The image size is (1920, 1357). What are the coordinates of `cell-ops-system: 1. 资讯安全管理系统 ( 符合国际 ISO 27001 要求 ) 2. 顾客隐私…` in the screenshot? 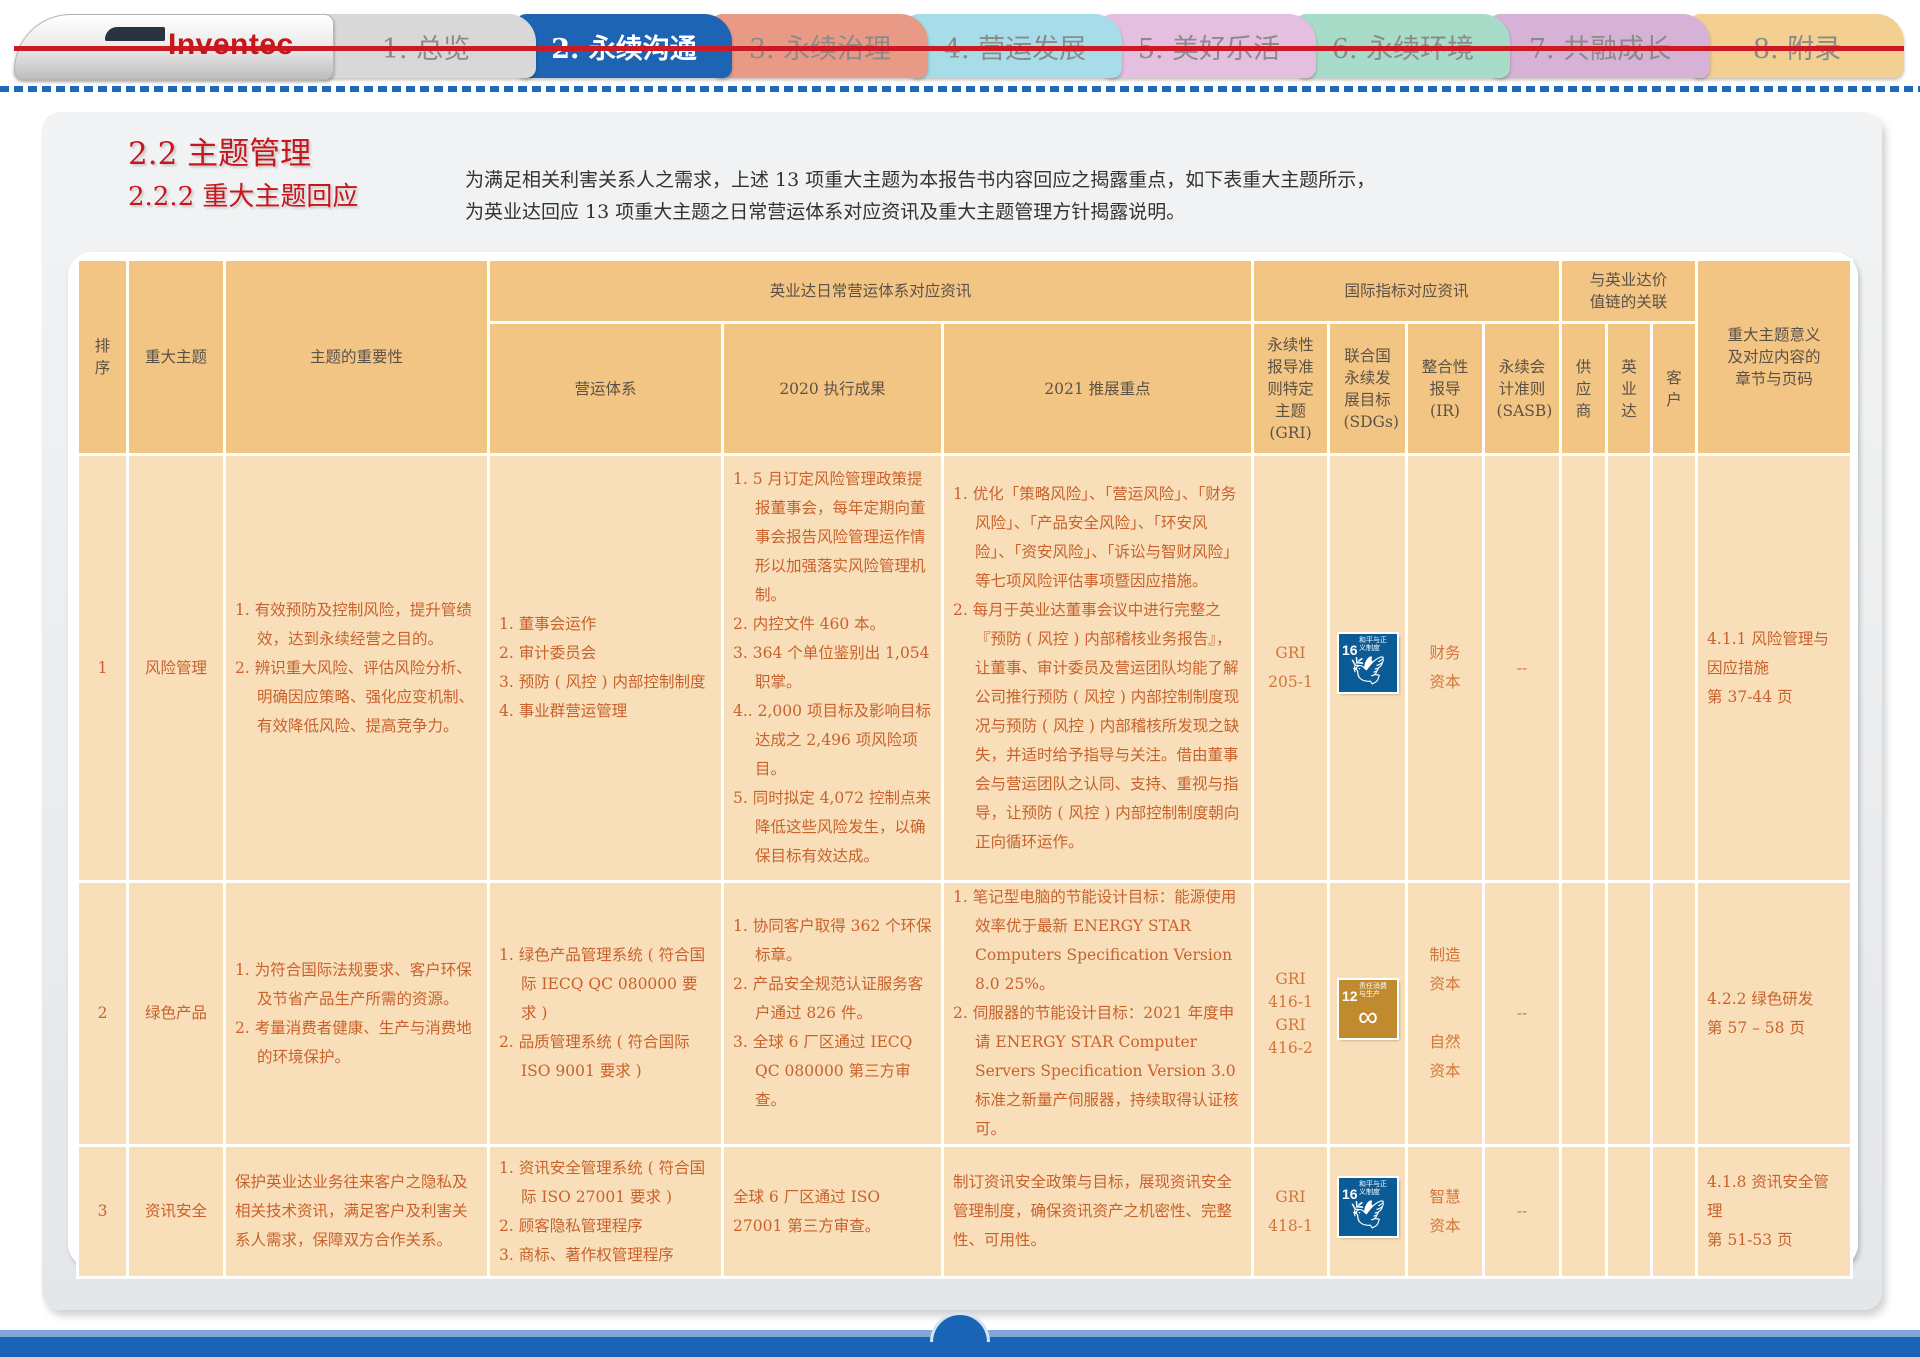 It's located at (605, 1211).